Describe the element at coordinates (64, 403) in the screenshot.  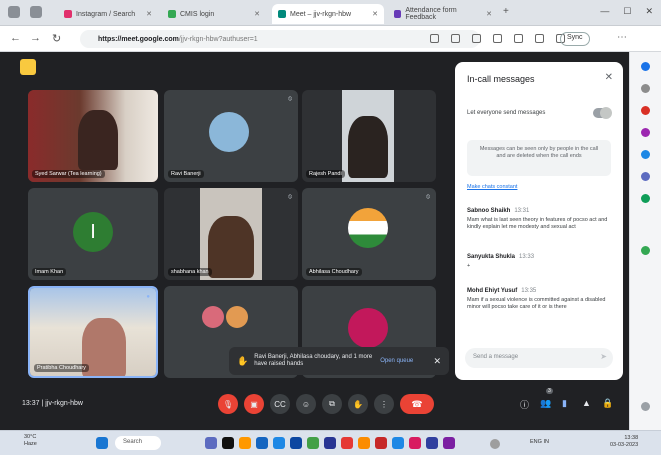
I see `meeting-code: jjv-rkgn-hbw` at that location.